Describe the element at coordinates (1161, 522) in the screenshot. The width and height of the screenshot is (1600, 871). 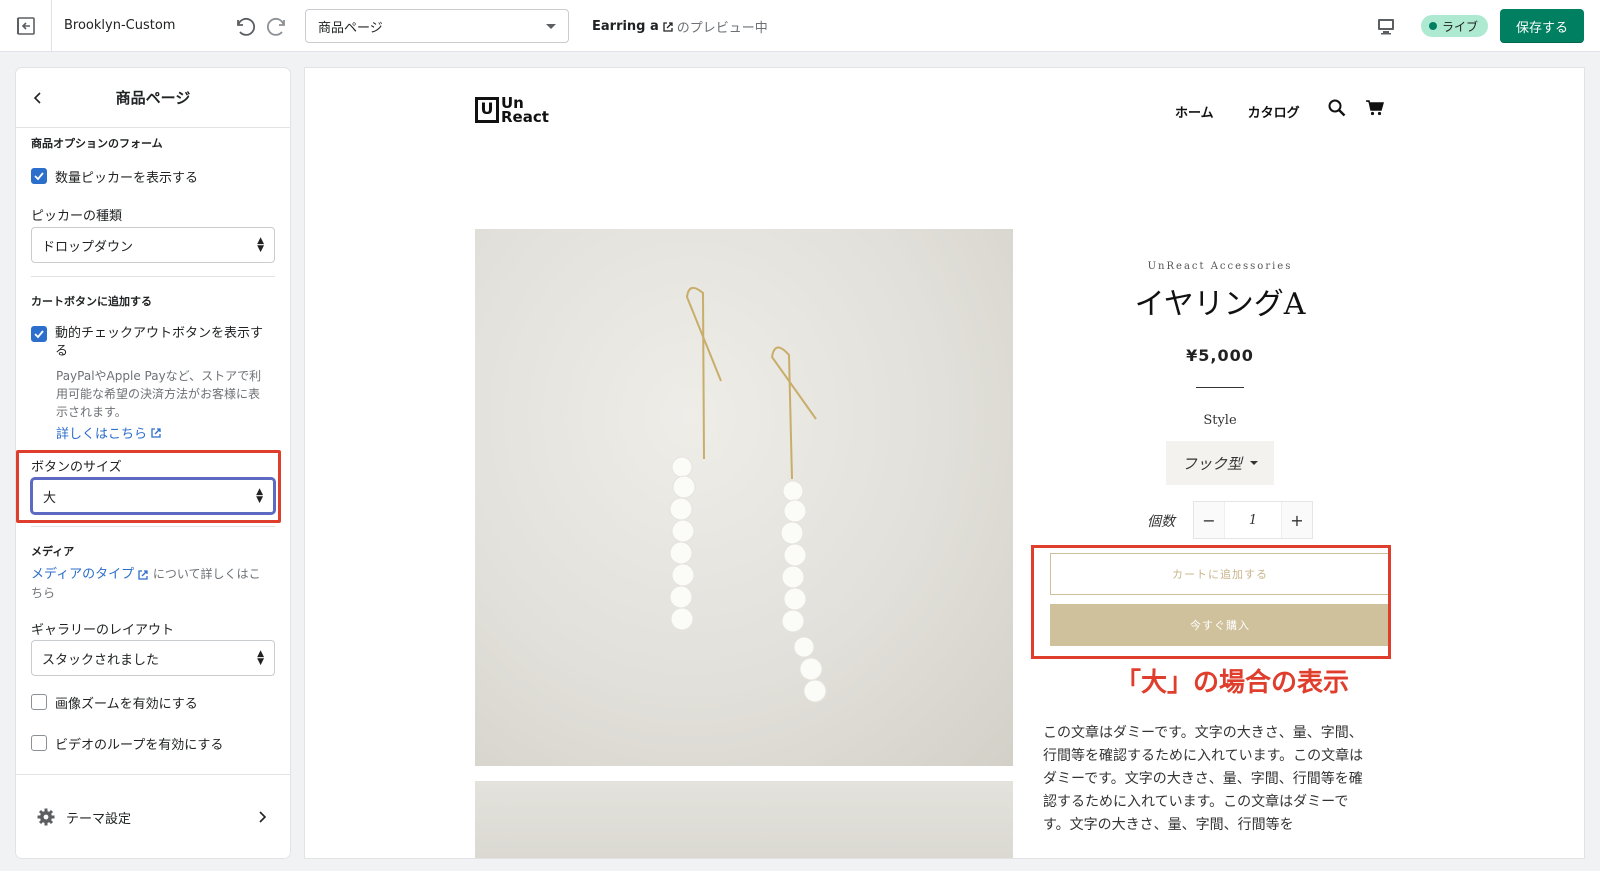
I see `quantity-label: 個数` at that location.